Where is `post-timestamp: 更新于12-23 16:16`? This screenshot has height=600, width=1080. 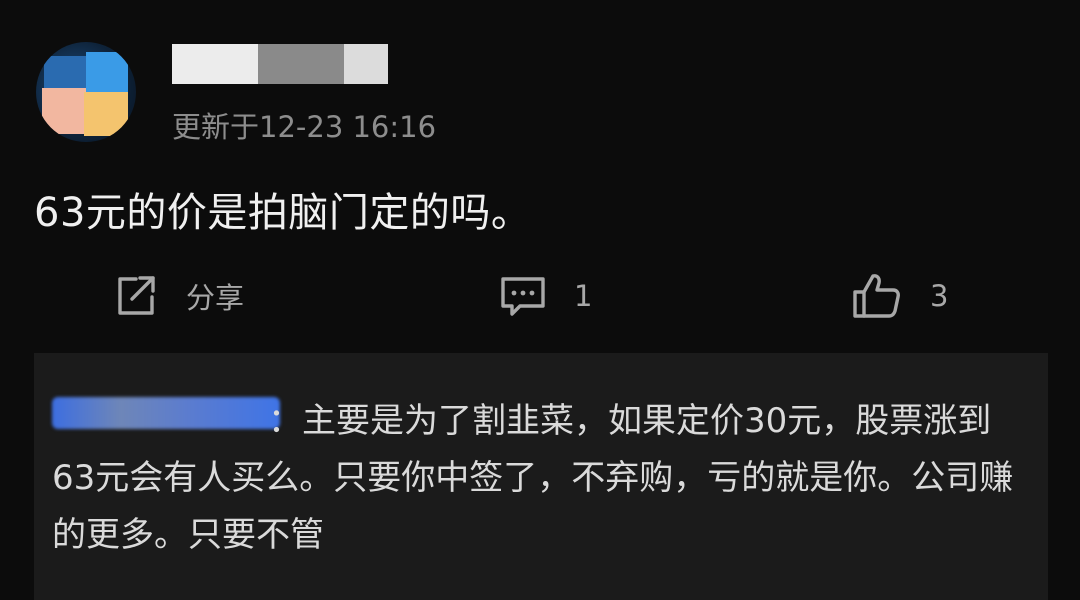
post-timestamp: 更新于12-23 16:16 is located at coordinates (304, 127).